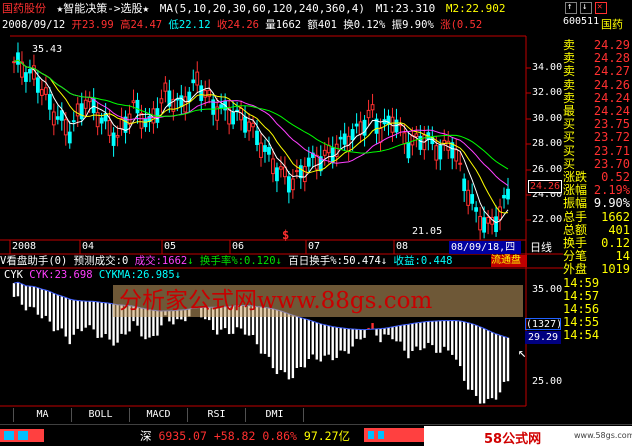 Image resolution: width=632 pixels, height=446 pixels. I want to click on time-axis-label: 07, so click(314, 246).